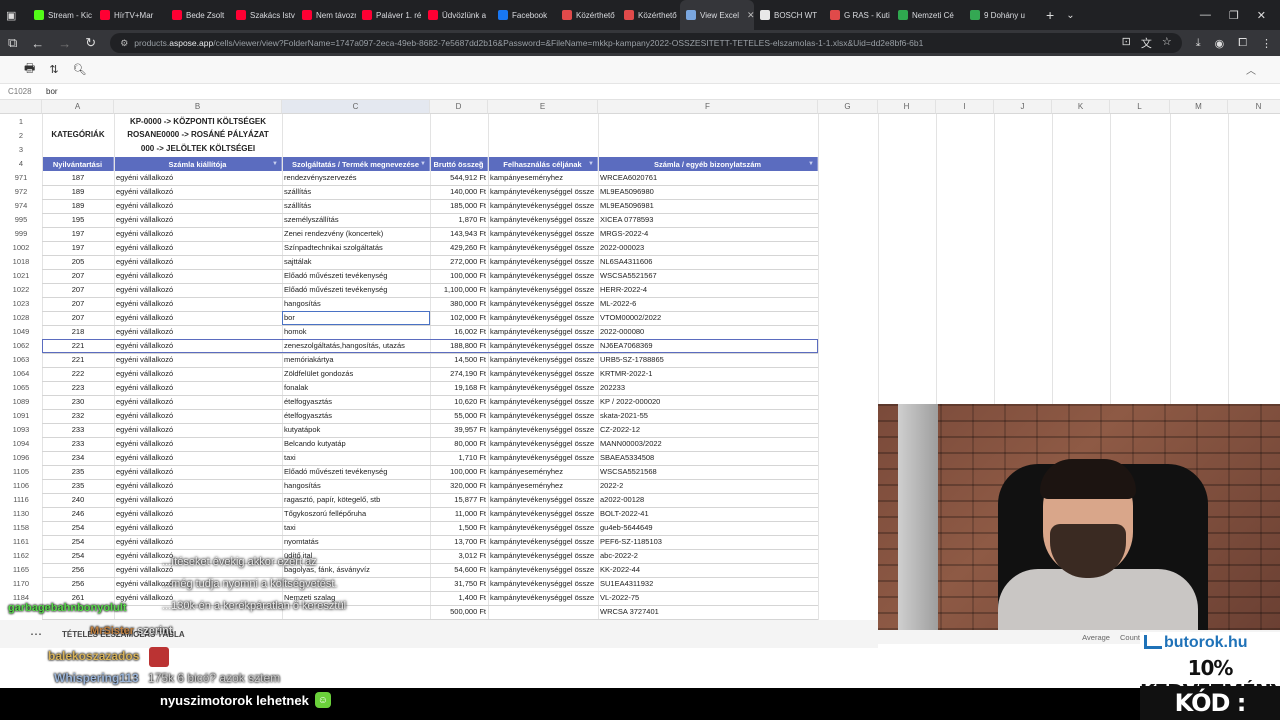  Describe the element at coordinates (21, 206) in the screenshot. I see `row-number: 974` at that location.